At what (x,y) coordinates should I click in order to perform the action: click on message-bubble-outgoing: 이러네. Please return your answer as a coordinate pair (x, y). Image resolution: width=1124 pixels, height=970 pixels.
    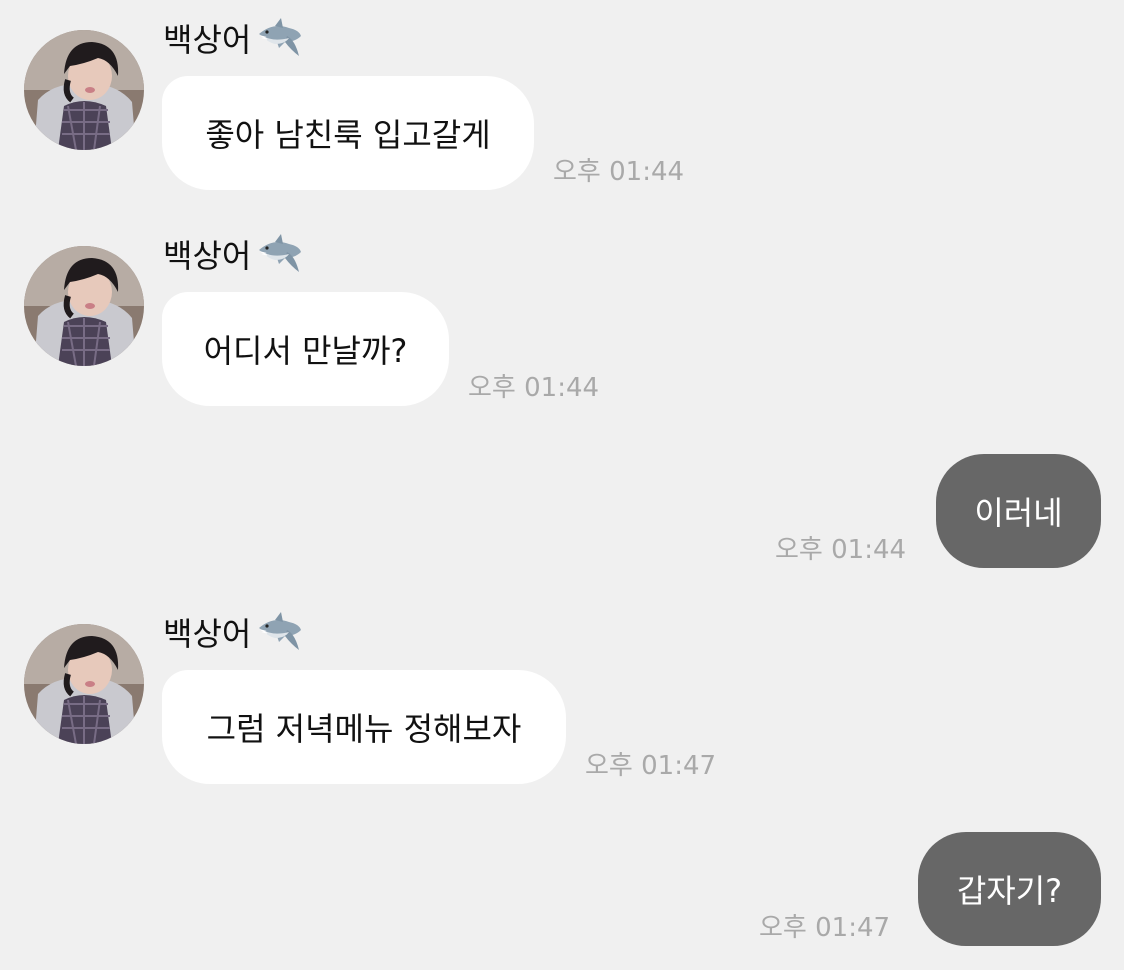
    Looking at the image, I should click on (1018, 511).